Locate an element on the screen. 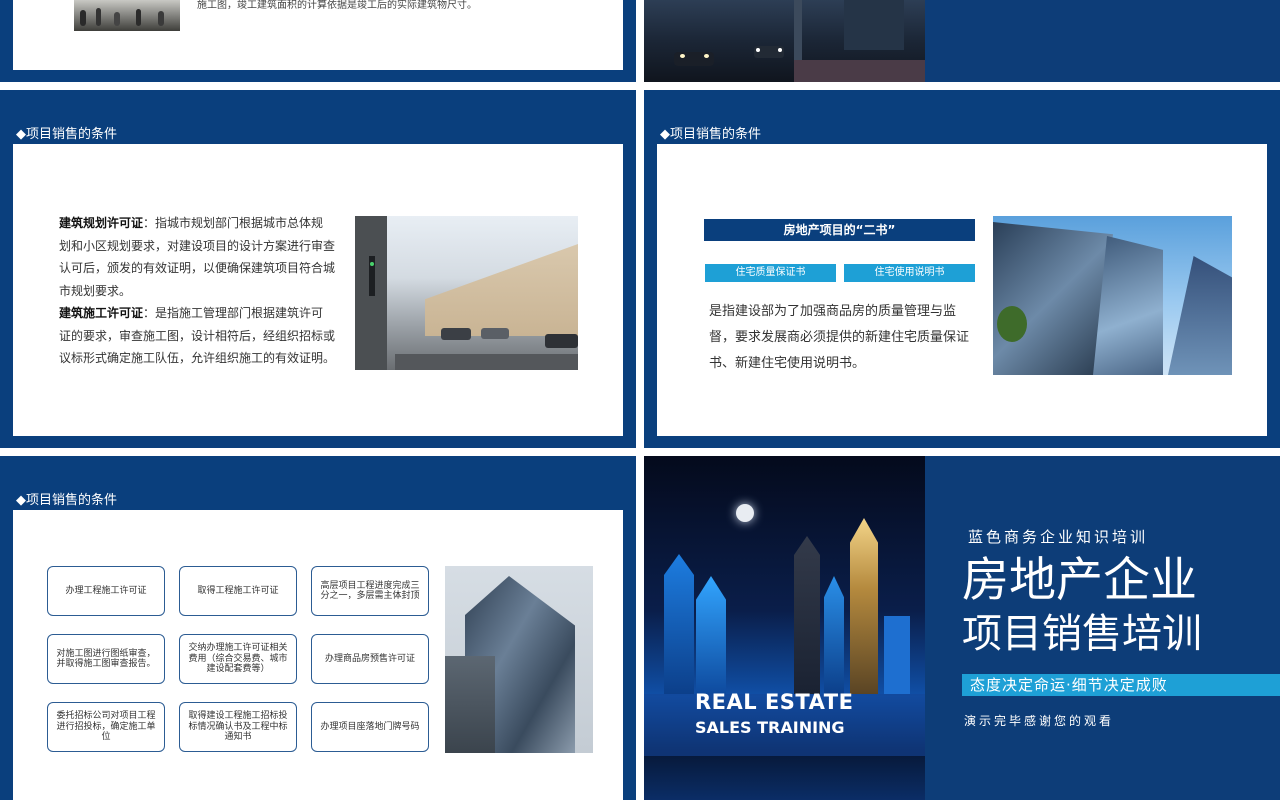 The height and width of the screenshot is (800, 1280). para1-label: 建筑规划许可证 is located at coordinates (101, 223).